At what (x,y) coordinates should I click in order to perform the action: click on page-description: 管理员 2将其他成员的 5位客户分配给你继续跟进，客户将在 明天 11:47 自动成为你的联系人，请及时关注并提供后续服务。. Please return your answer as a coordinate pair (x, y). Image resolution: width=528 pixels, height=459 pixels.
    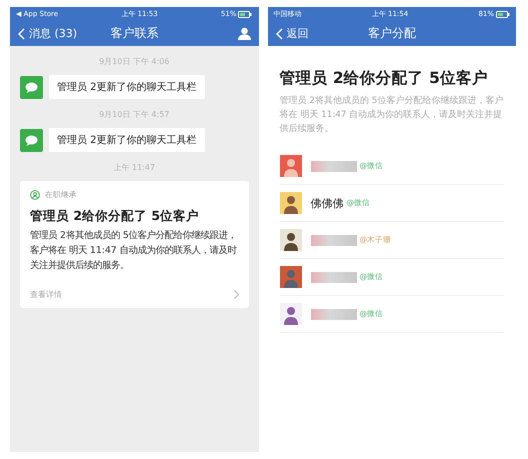
    Looking at the image, I should click on (392, 115).